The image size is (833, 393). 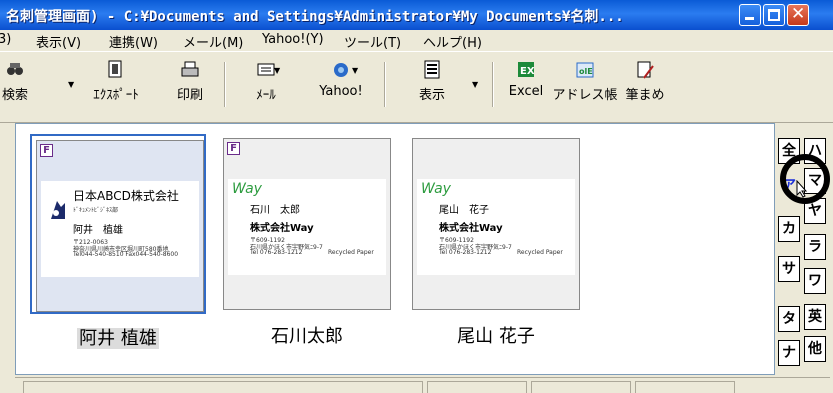 I want to click on menu-tools: ツール(T), so click(x=372, y=41).